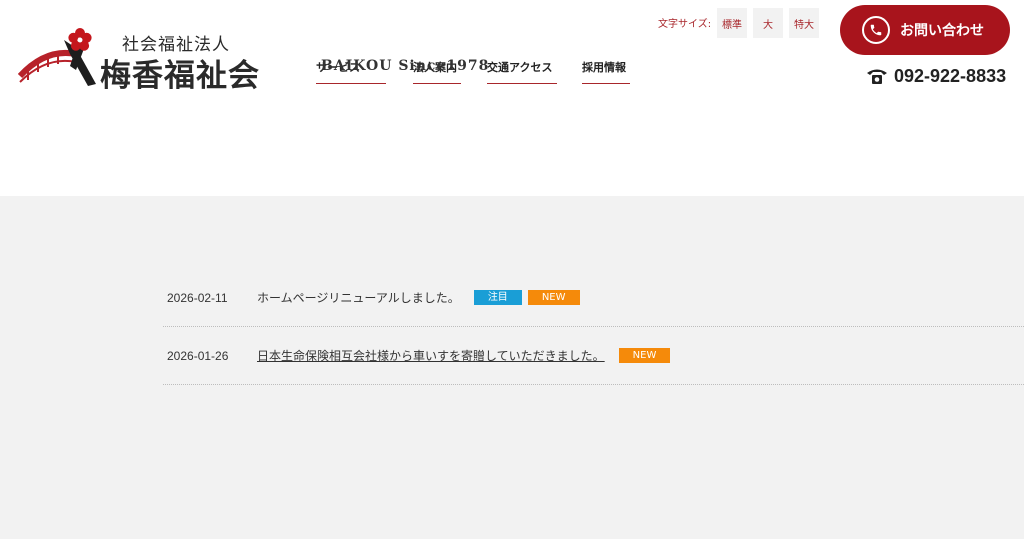 The image size is (1024, 539). I want to click on news-title-link: 日本生命保険相互会社様から車いすを寄贈していただきました。, so click(431, 355).